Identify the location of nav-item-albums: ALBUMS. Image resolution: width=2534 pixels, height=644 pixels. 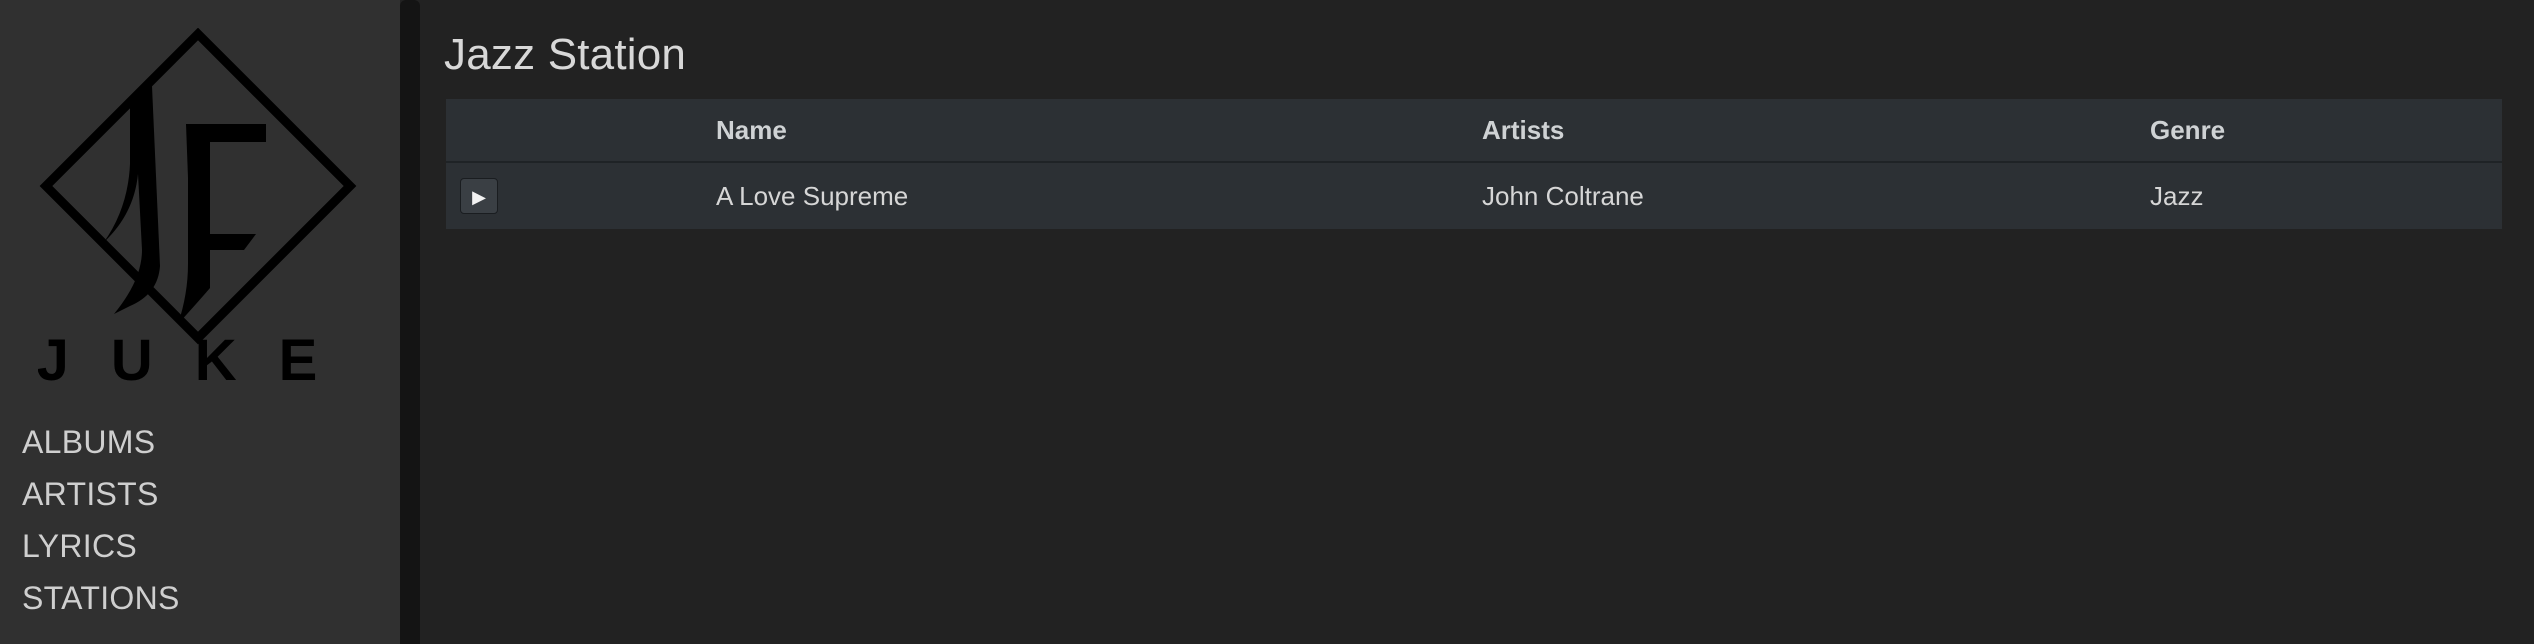
(101, 442).